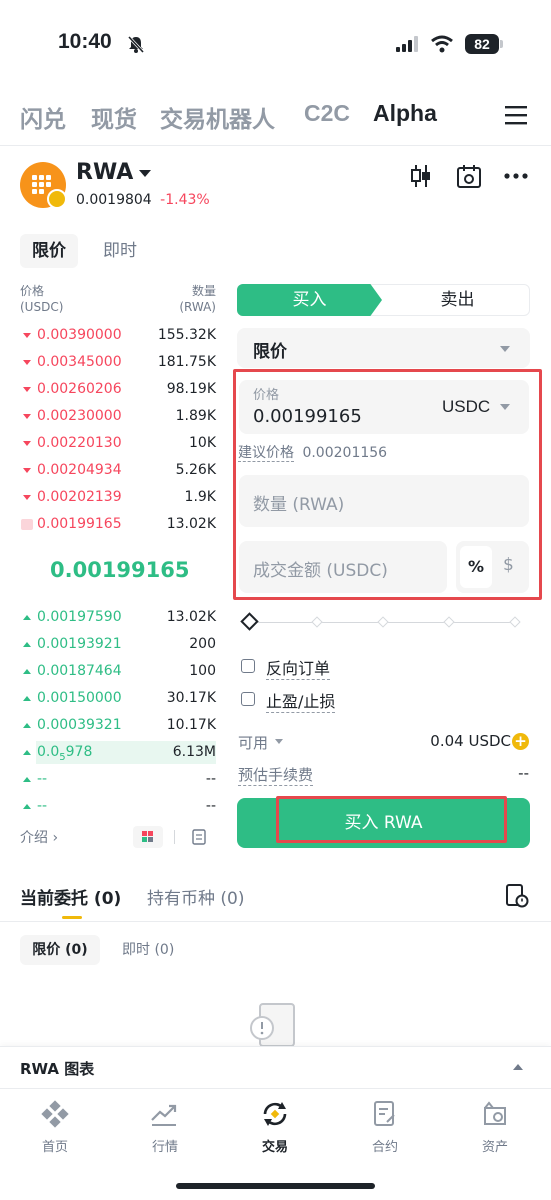  What do you see at coordinates (118, 497) in the screenshot?
I see `ask-row: 0.00202139 1.9K` at bounding box center [118, 497].